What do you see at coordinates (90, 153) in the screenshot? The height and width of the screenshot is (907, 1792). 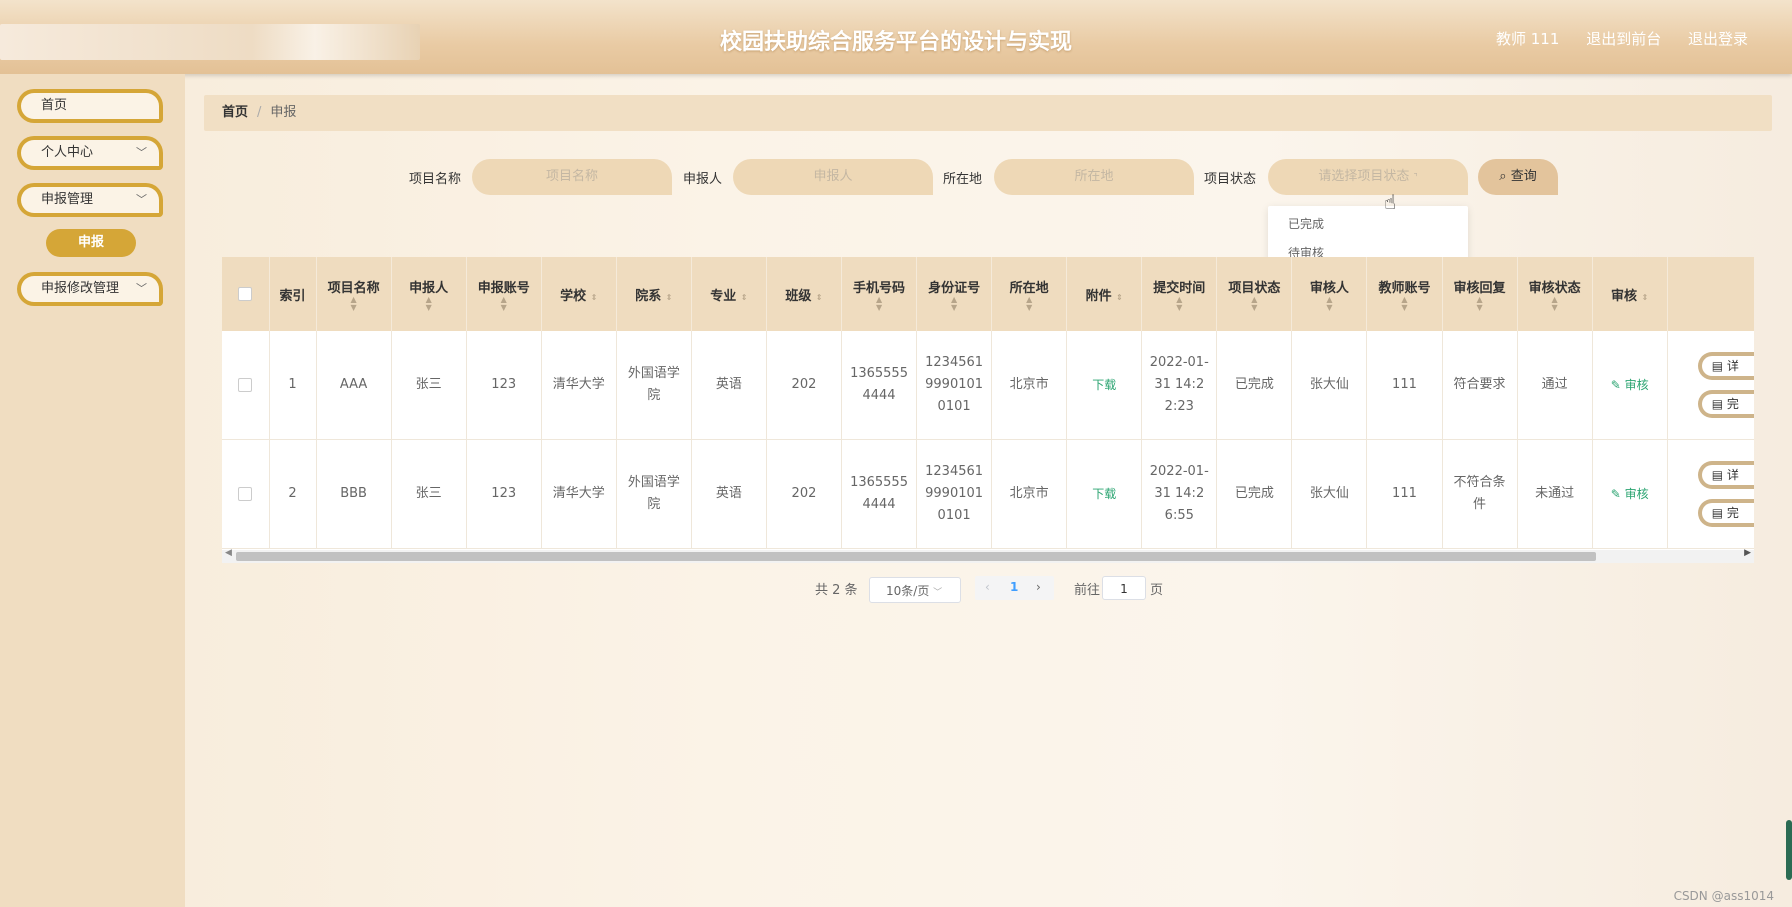 I see `sidebar-item-personal: 个人中心 ﹀` at bounding box center [90, 153].